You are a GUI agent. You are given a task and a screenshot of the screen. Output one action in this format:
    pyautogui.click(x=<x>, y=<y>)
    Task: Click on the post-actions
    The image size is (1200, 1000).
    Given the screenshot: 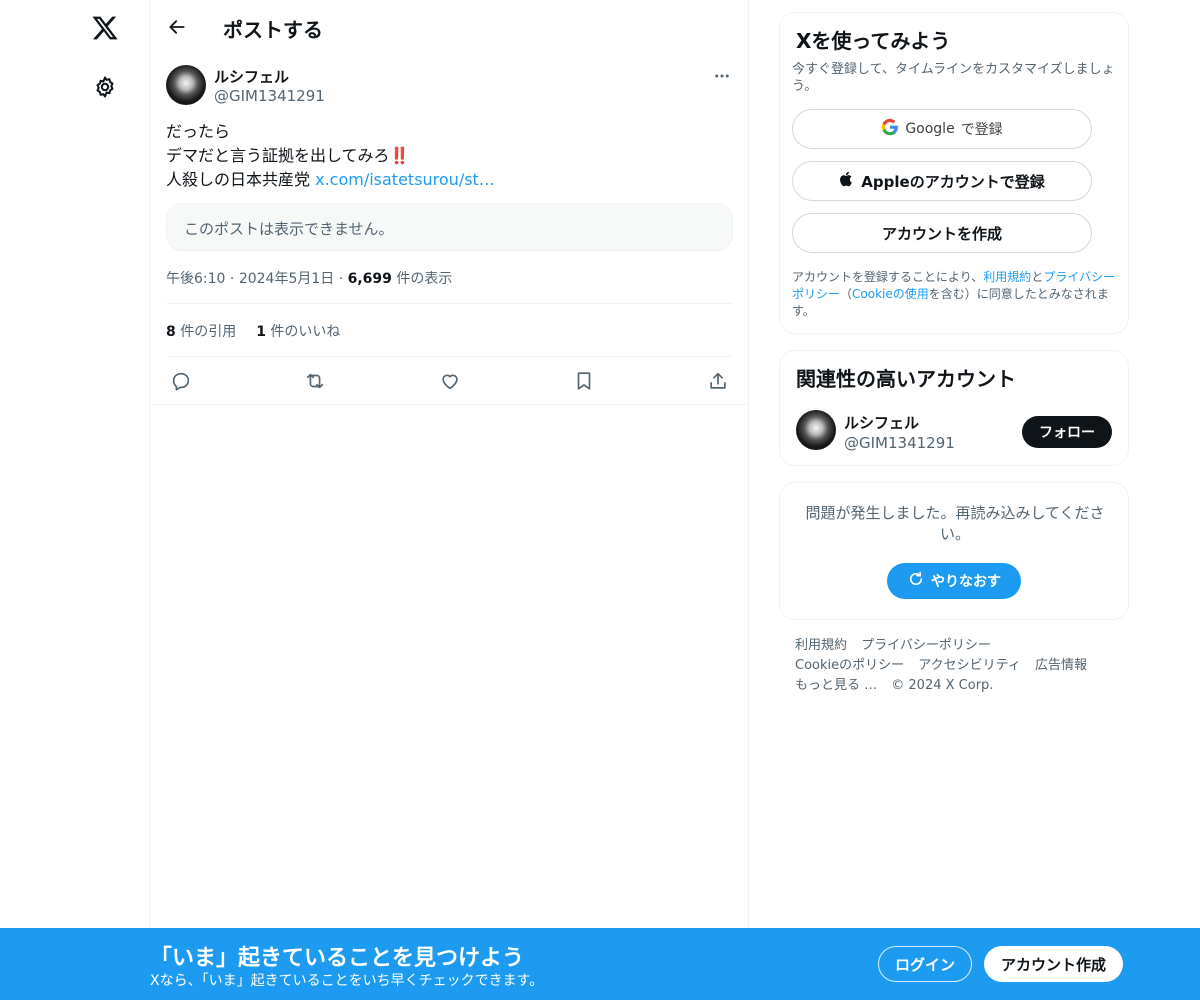 What is the action you would take?
    pyautogui.click(x=449, y=381)
    